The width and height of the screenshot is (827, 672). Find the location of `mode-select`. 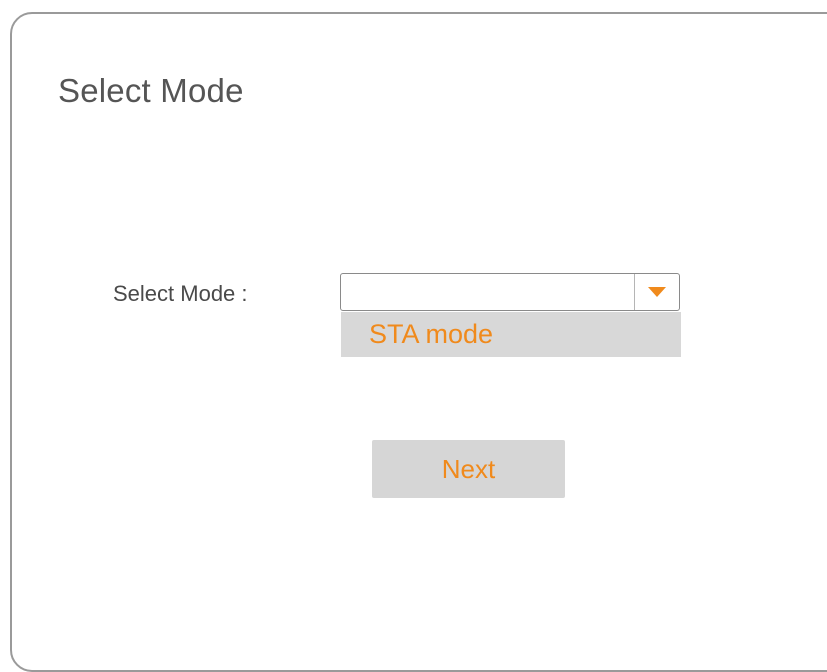

mode-select is located at coordinates (510, 292).